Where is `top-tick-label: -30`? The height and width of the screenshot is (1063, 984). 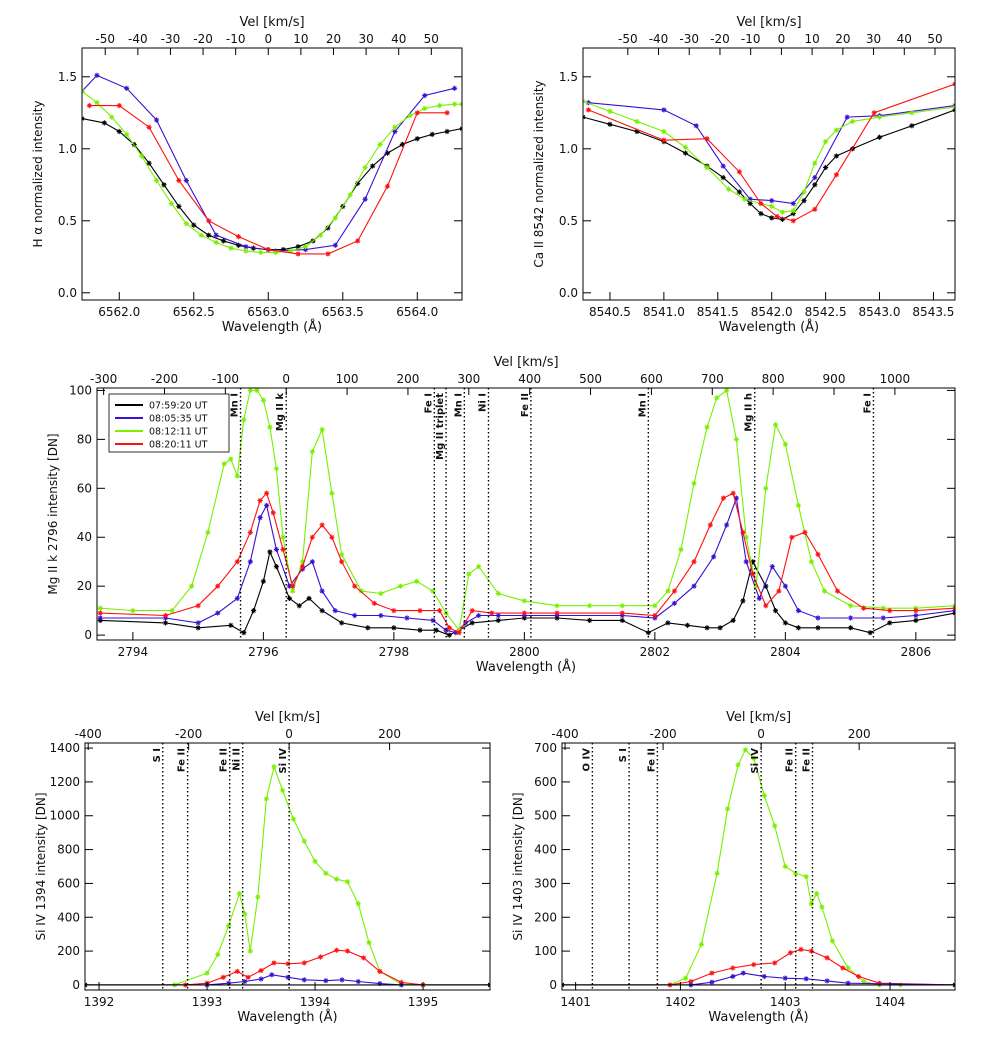
top-tick-label: -30 is located at coordinates (689, 39).